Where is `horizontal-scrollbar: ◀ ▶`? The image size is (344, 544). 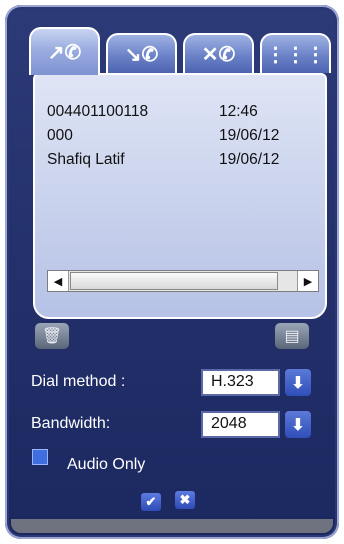 horizontal-scrollbar: ◀ ▶ is located at coordinates (183, 281).